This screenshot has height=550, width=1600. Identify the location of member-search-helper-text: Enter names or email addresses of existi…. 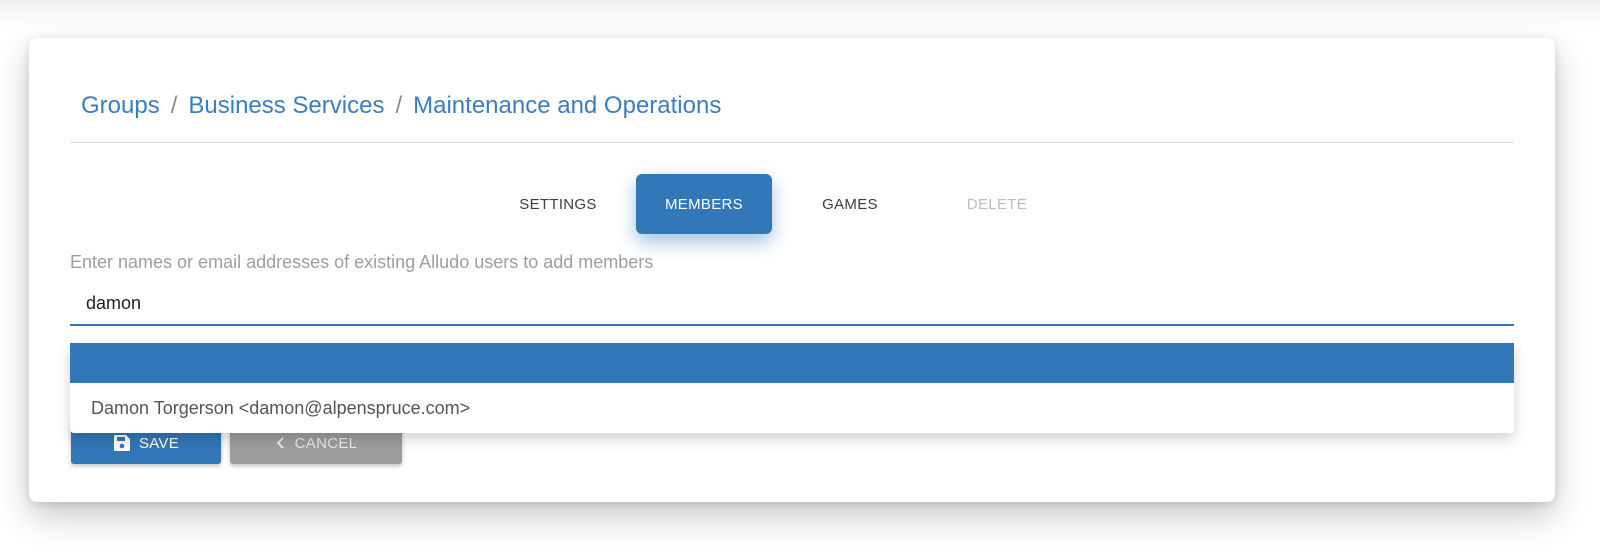
(362, 262).